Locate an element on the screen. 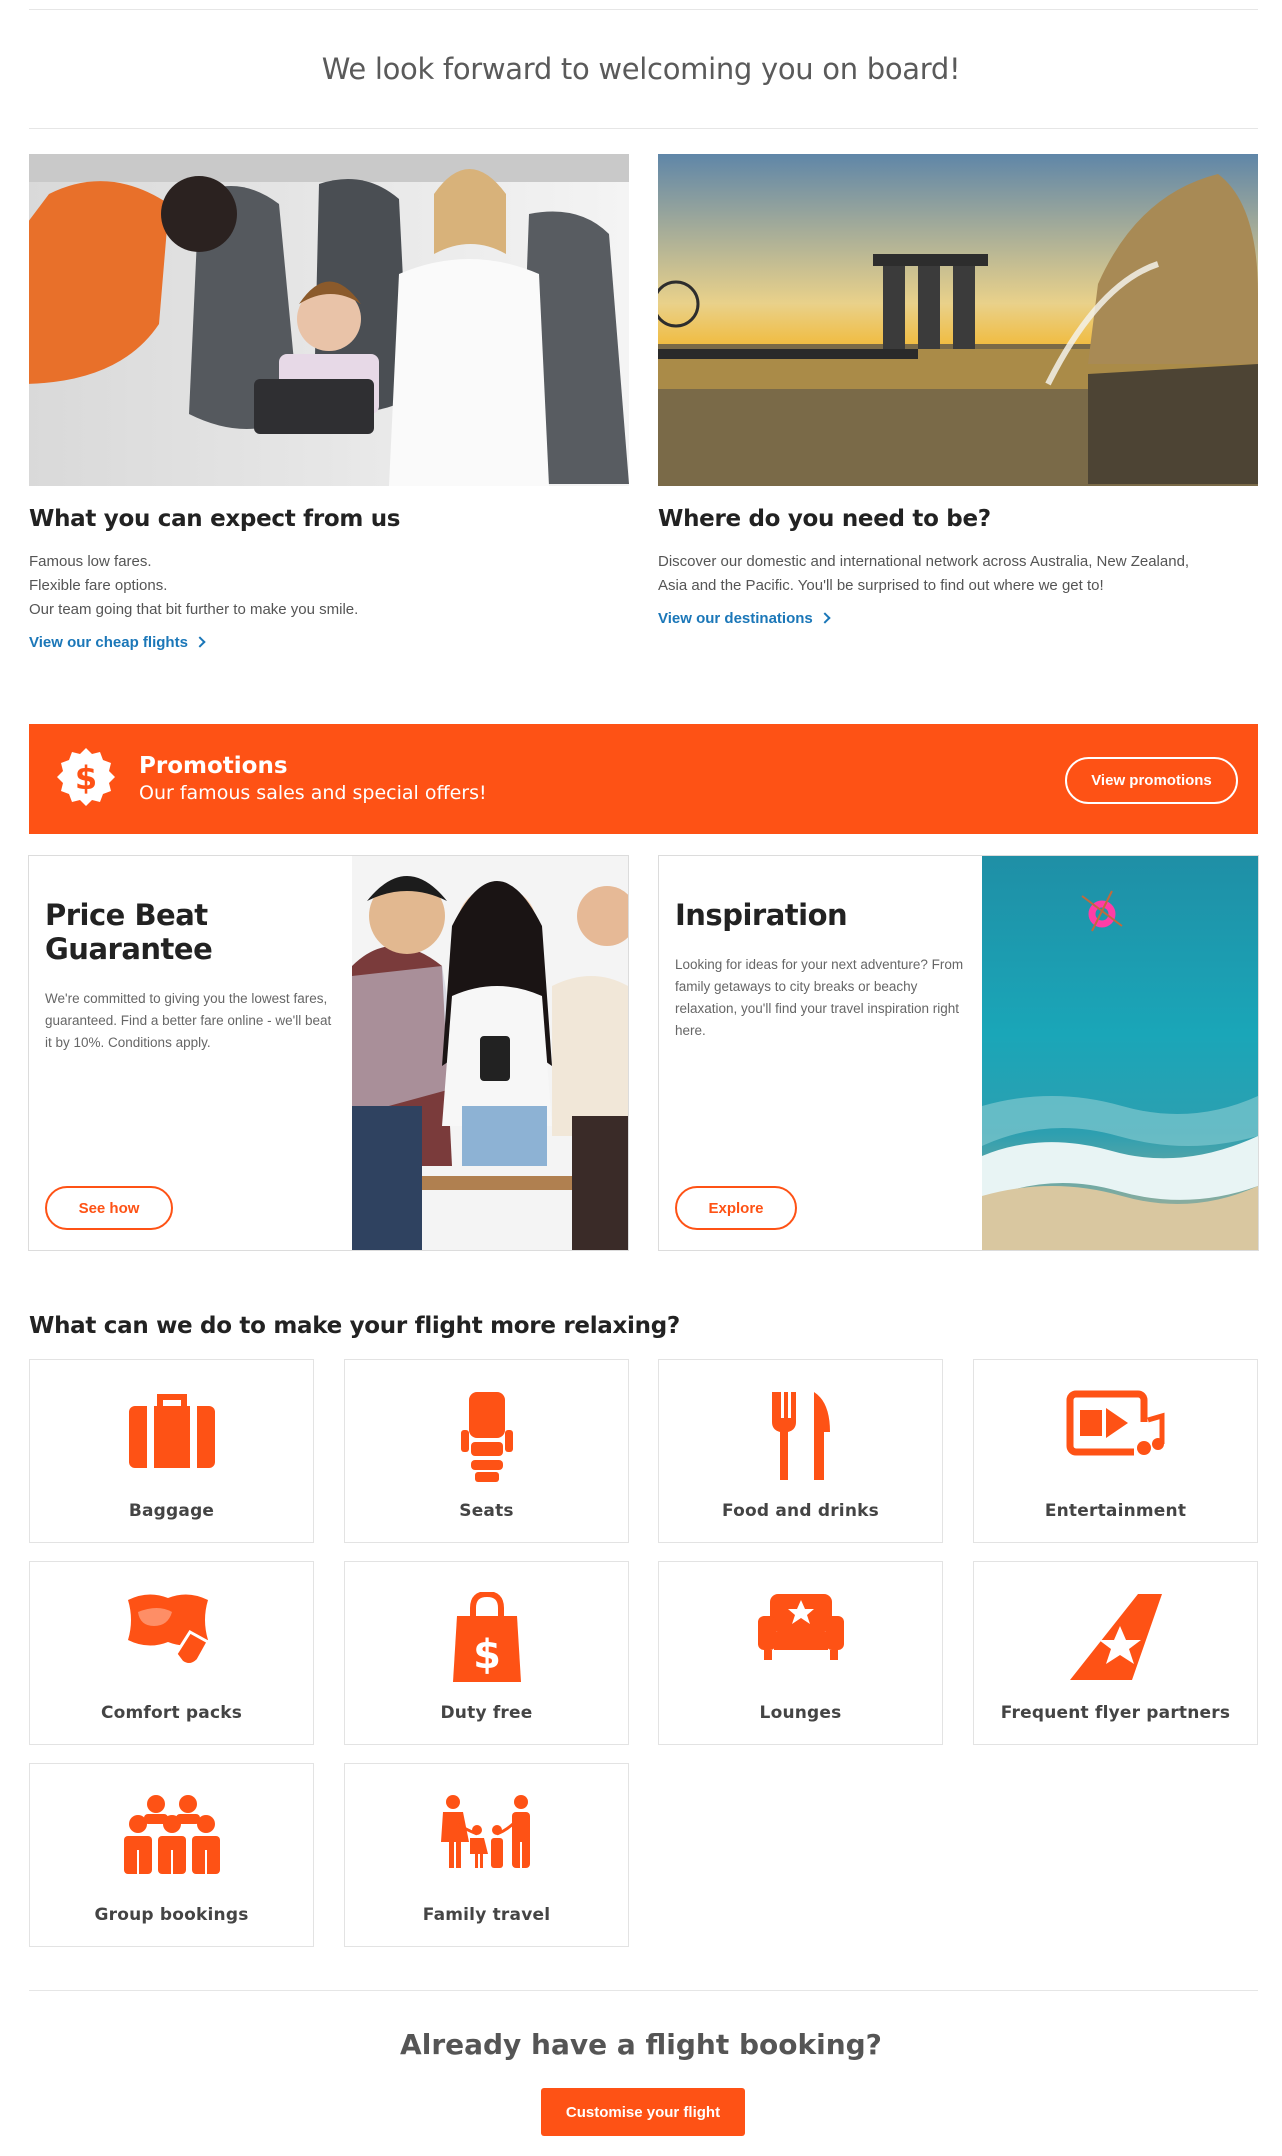 The width and height of the screenshot is (1282, 2156). tile-lounges: Lounges is located at coordinates (800, 1653).